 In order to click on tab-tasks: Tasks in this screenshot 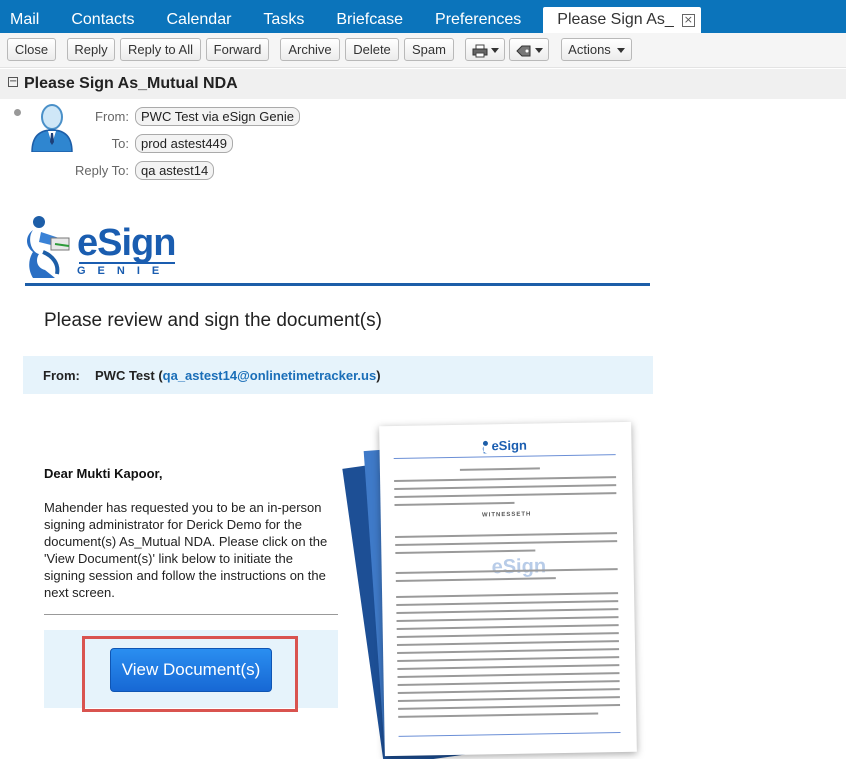, I will do `click(283, 16)`.